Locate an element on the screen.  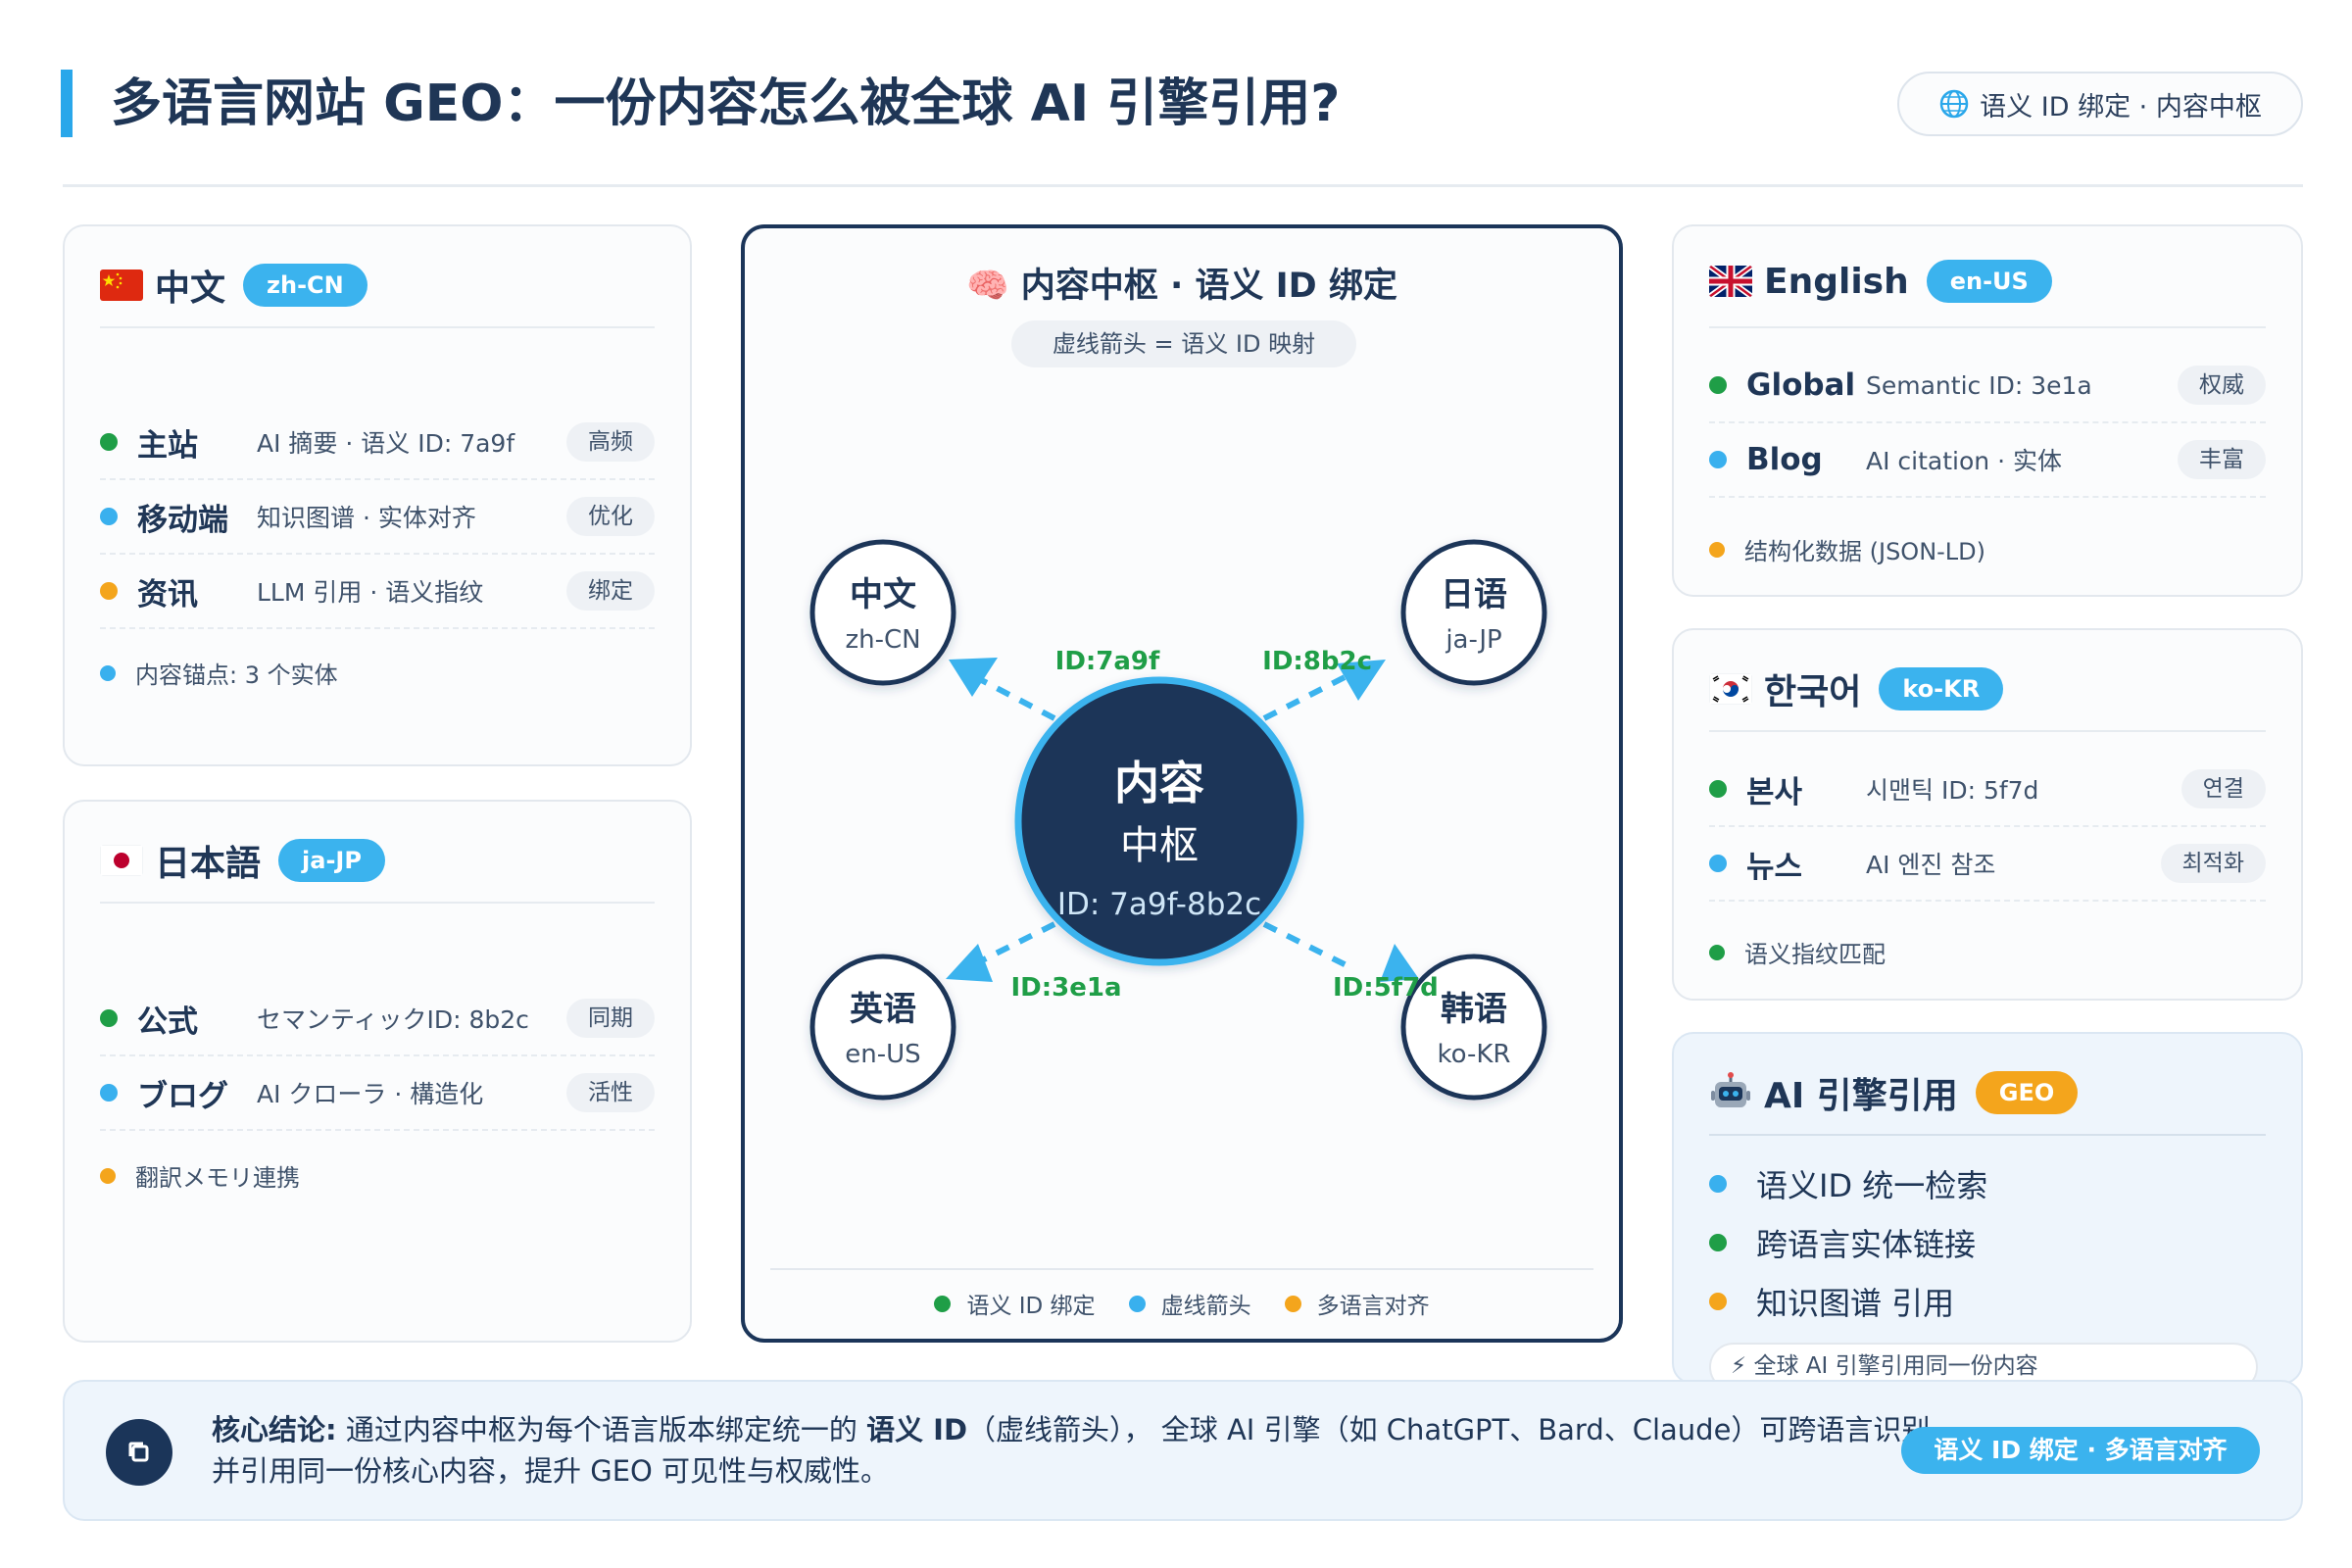
card-title: 日本語 is located at coordinates (208, 864).